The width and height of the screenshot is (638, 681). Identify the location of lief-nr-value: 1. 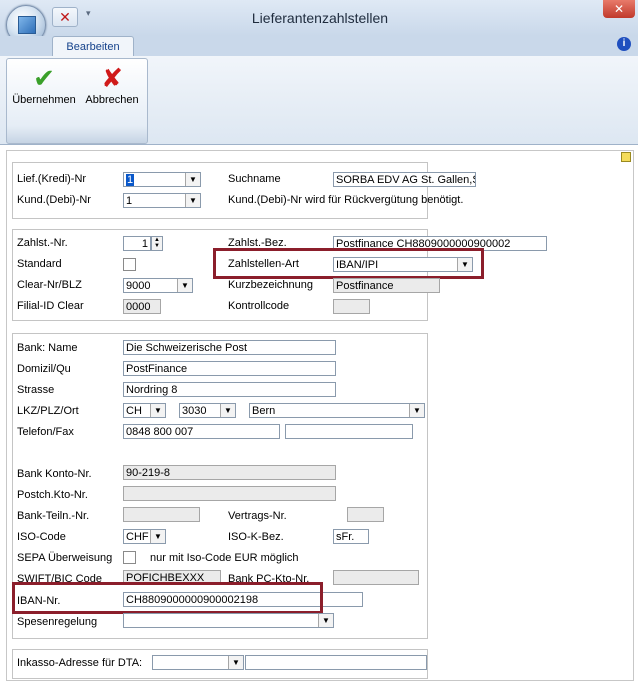
(130, 180).